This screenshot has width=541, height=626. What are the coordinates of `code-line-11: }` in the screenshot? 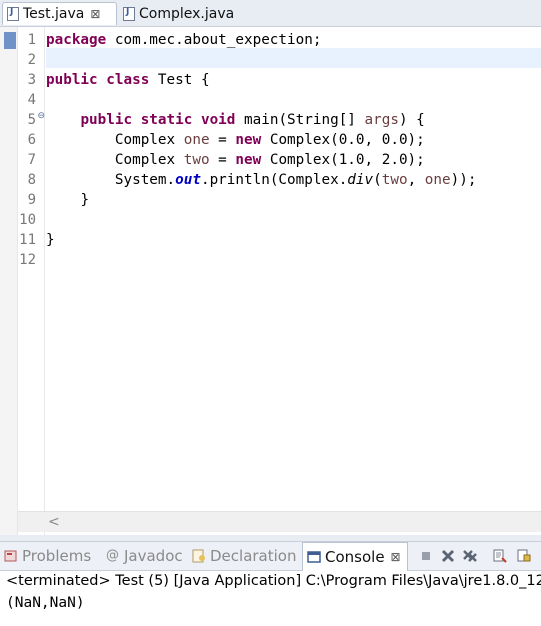 It's located at (50, 240).